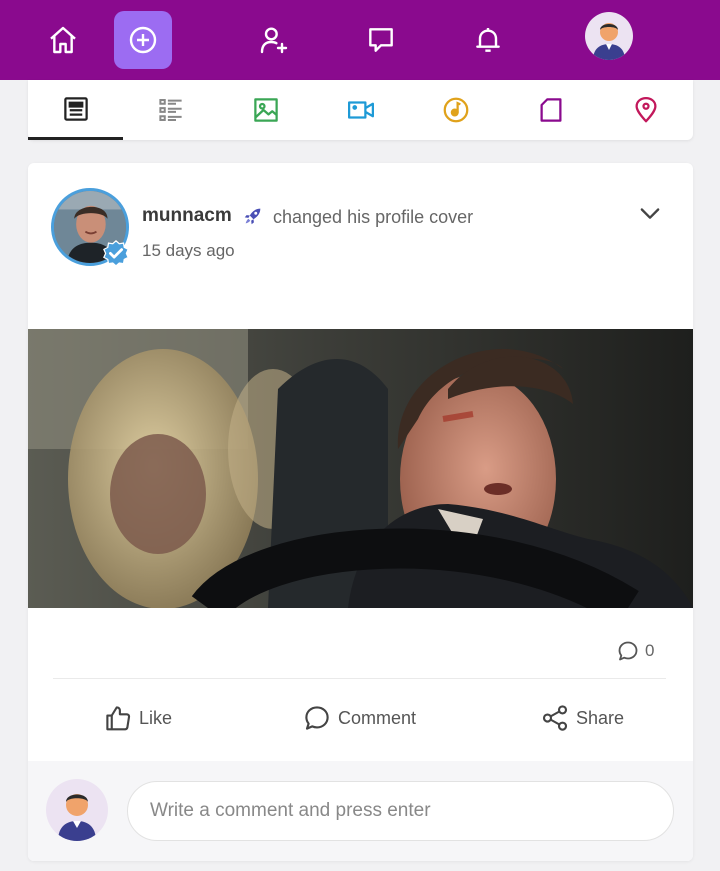 This screenshot has height=871, width=720. What do you see at coordinates (600, 717) in the screenshot?
I see `share-label: Share` at bounding box center [600, 717].